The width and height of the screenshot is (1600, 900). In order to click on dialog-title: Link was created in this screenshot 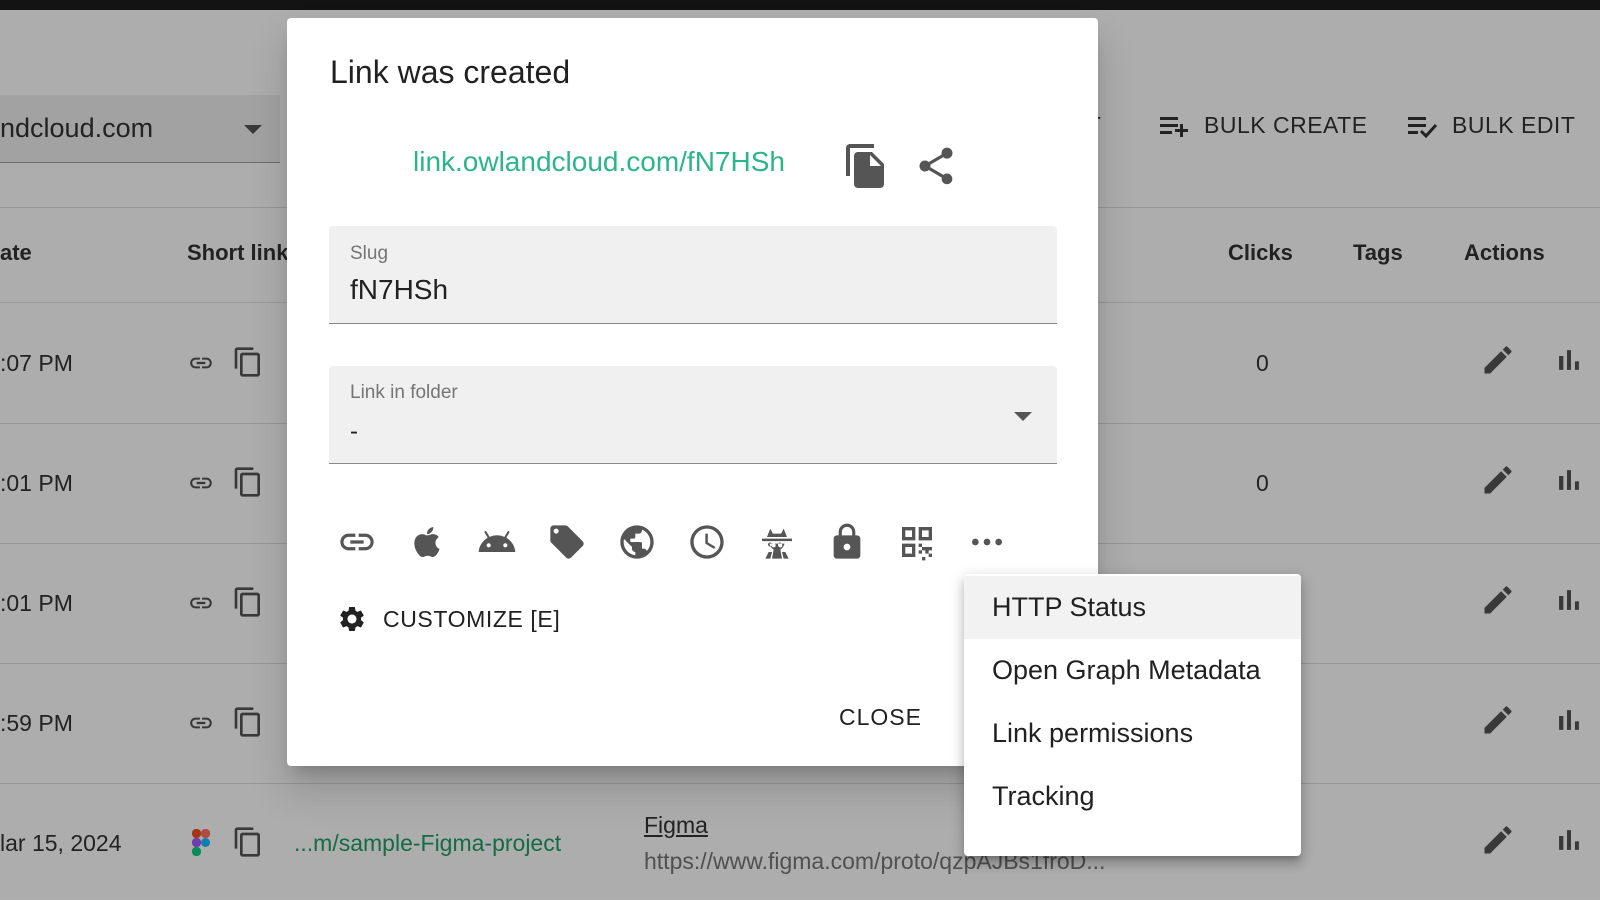, I will do `click(450, 72)`.